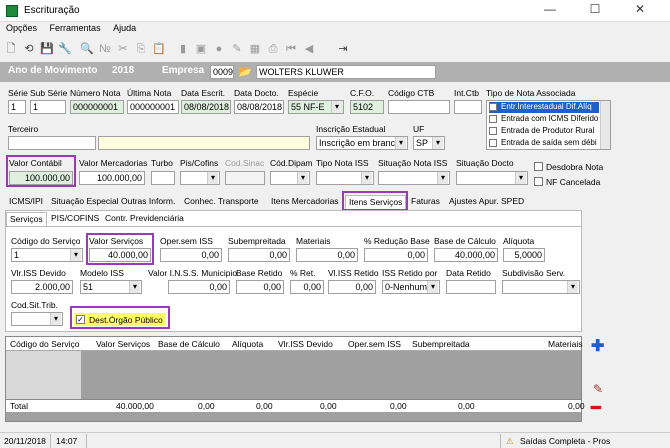 Image resolution: width=670 pixels, height=448 pixels. Describe the element at coordinates (313, 241) in the screenshot. I see `materiais-label: Materiais` at that location.